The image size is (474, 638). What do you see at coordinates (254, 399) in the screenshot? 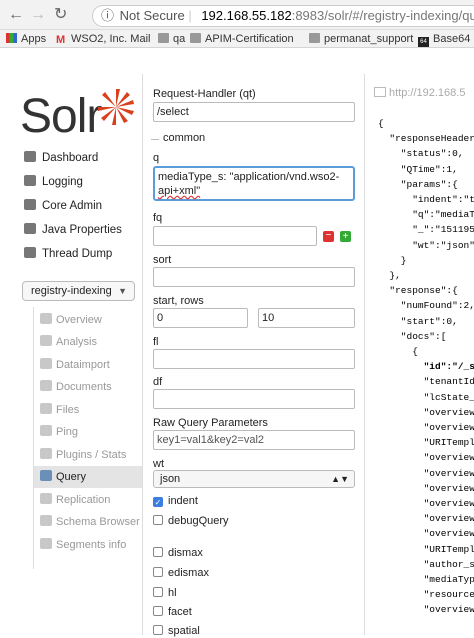
I see `df-input` at bounding box center [254, 399].